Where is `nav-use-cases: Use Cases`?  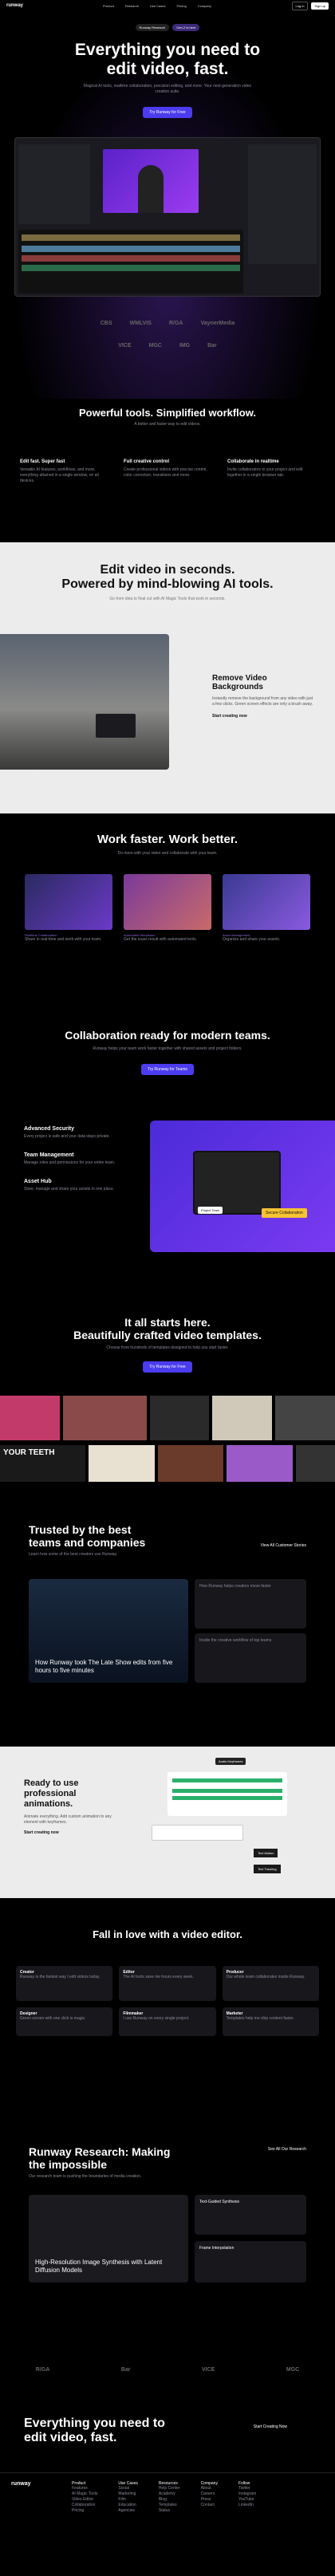
nav-use-cases: Use Cases is located at coordinates (158, 6).